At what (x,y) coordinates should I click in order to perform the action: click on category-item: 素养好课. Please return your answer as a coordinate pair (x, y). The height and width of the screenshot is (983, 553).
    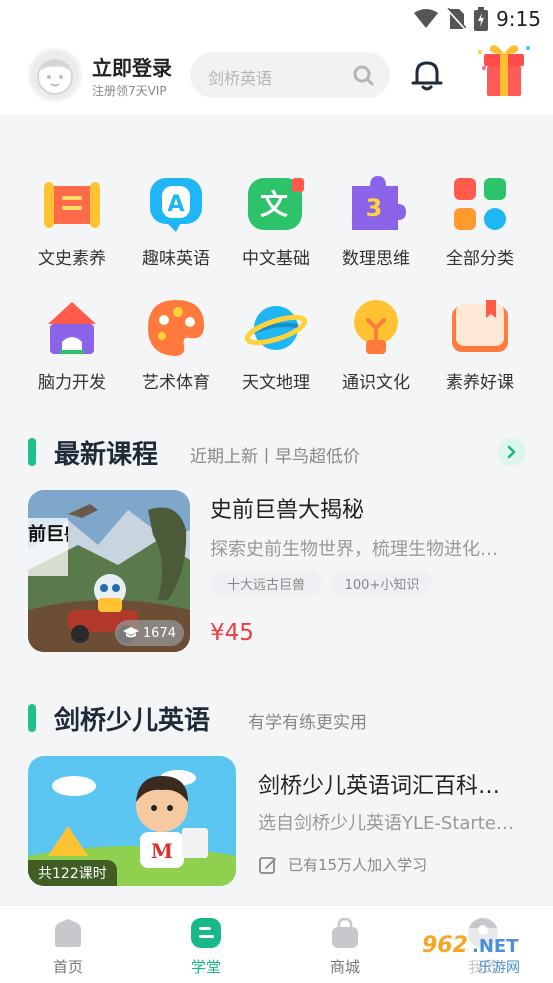
    Looking at the image, I should click on (480, 344).